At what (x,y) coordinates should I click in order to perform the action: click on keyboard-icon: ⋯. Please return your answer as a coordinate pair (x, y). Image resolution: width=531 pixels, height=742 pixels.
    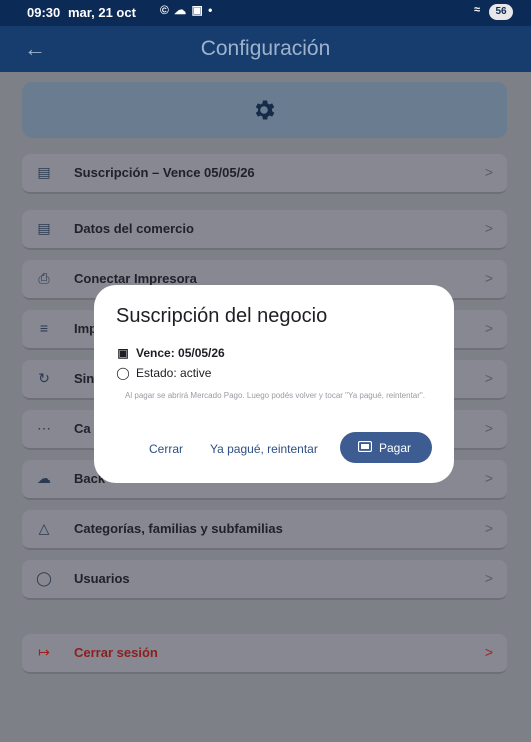
    Looking at the image, I should click on (44, 428).